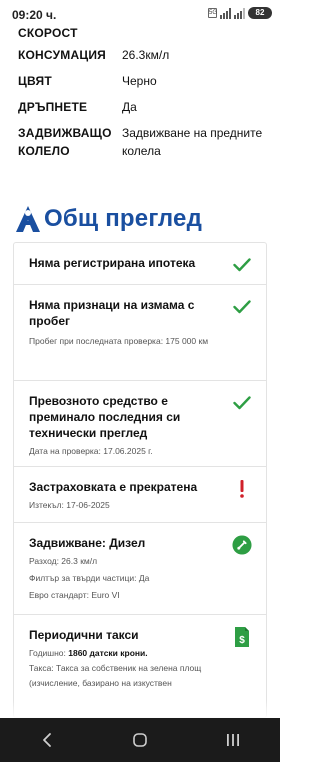  Describe the element at coordinates (123, 218) in the screenshot. I see `overview-title: Общ преглед` at that location.